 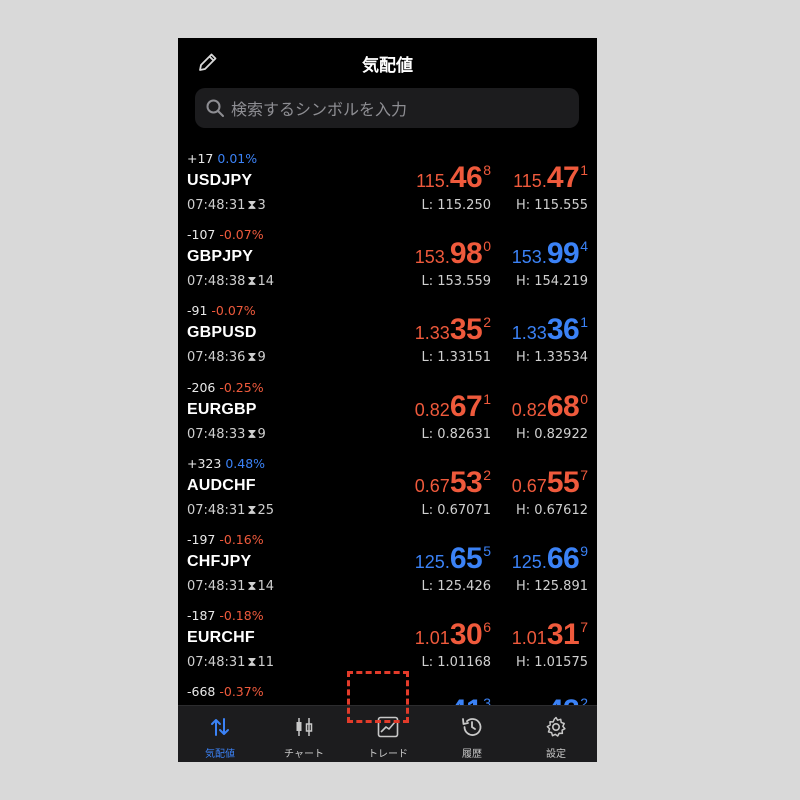 I want to click on tab-bar: 気配値 チャート トレード 履歴 設定, so click(x=387, y=733).